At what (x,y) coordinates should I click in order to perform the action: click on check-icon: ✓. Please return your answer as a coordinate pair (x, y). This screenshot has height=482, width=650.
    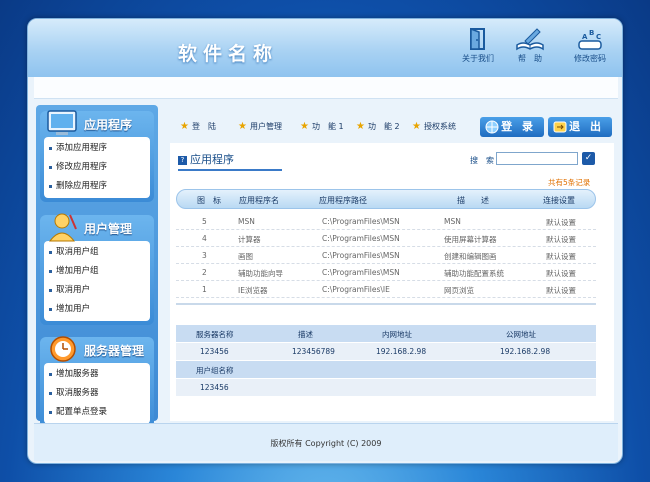
    Looking at the image, I should click on (588, 158).